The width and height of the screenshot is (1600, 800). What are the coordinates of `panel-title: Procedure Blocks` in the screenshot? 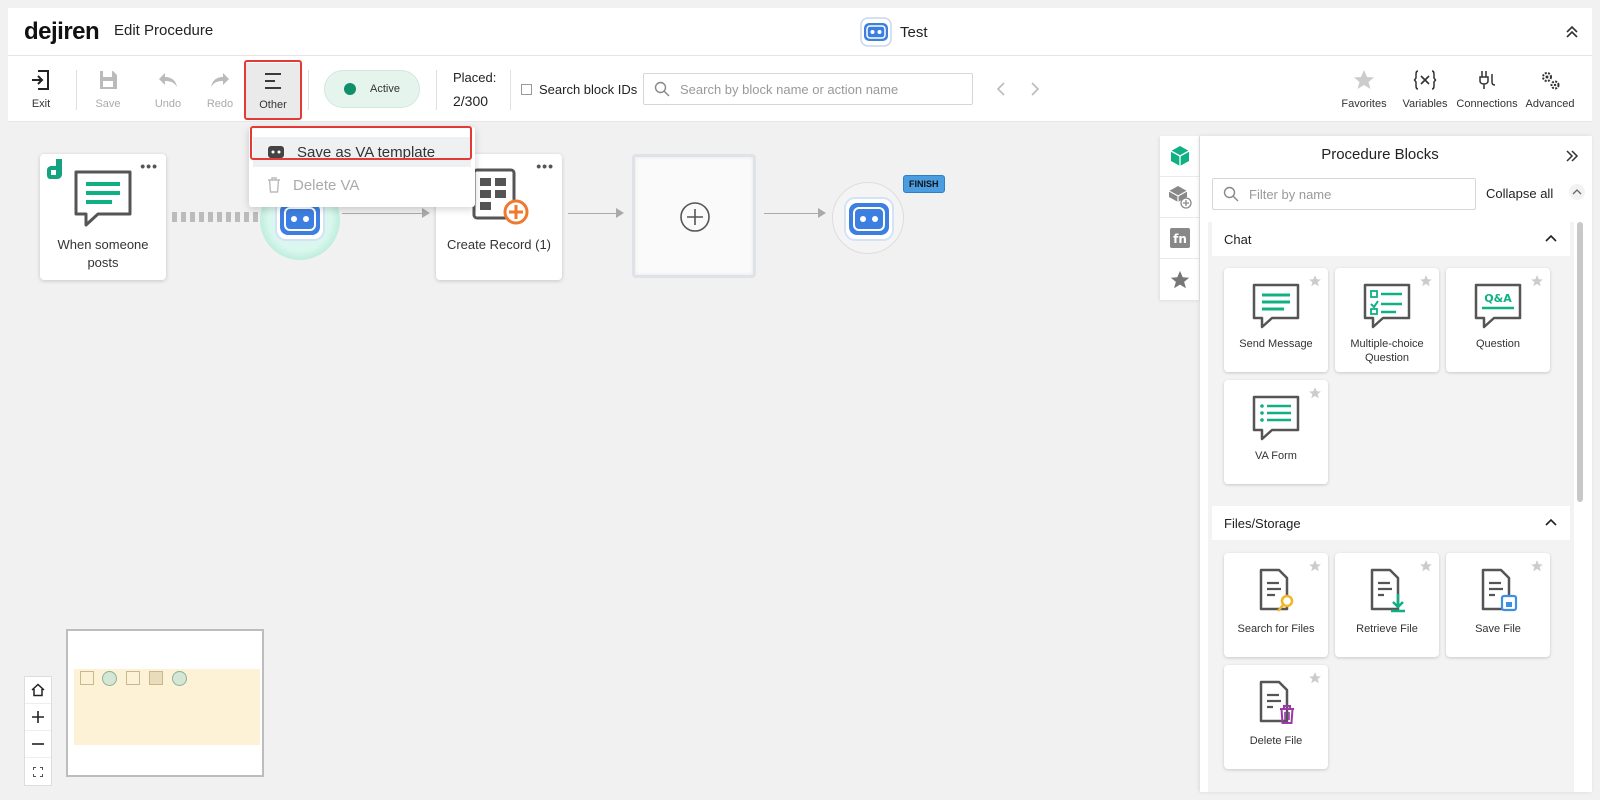 It's located at (1380, 154).